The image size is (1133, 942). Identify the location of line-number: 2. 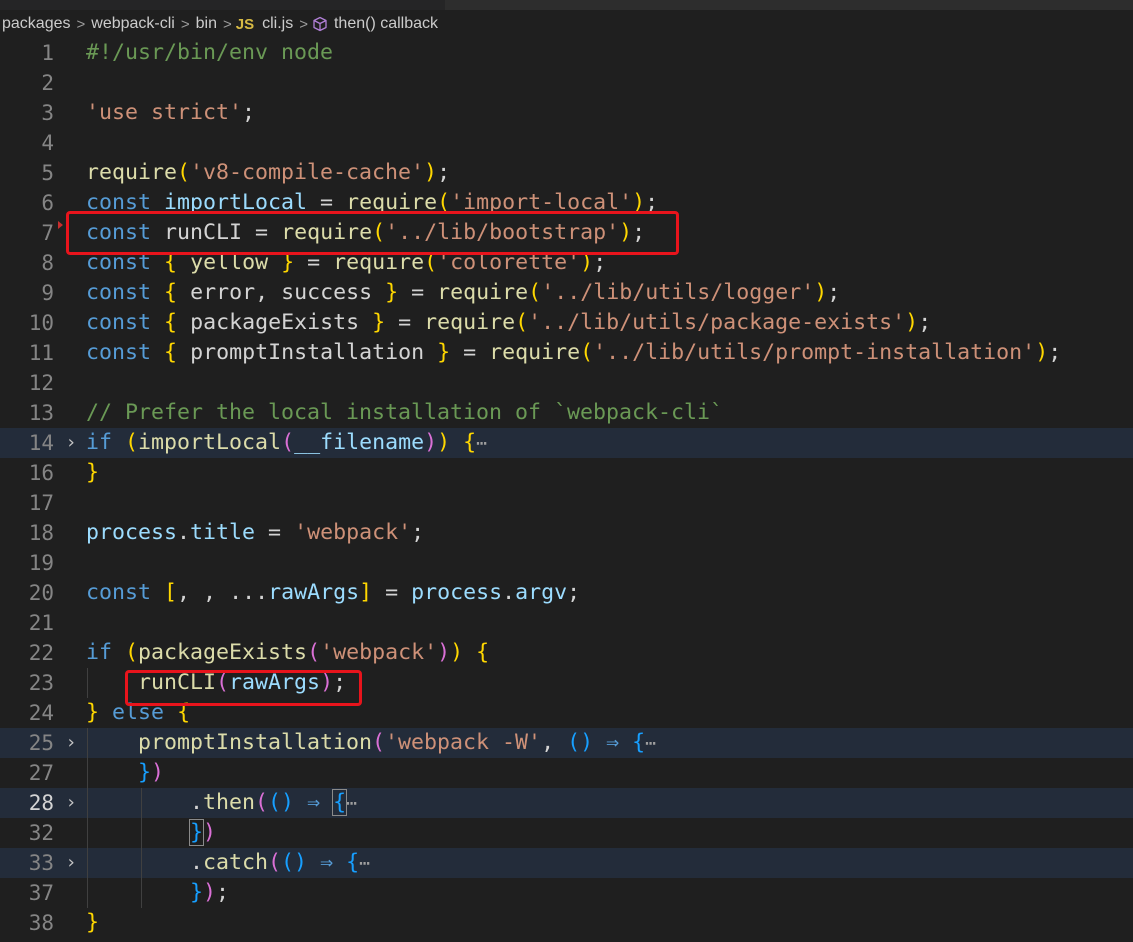
(47, 83).